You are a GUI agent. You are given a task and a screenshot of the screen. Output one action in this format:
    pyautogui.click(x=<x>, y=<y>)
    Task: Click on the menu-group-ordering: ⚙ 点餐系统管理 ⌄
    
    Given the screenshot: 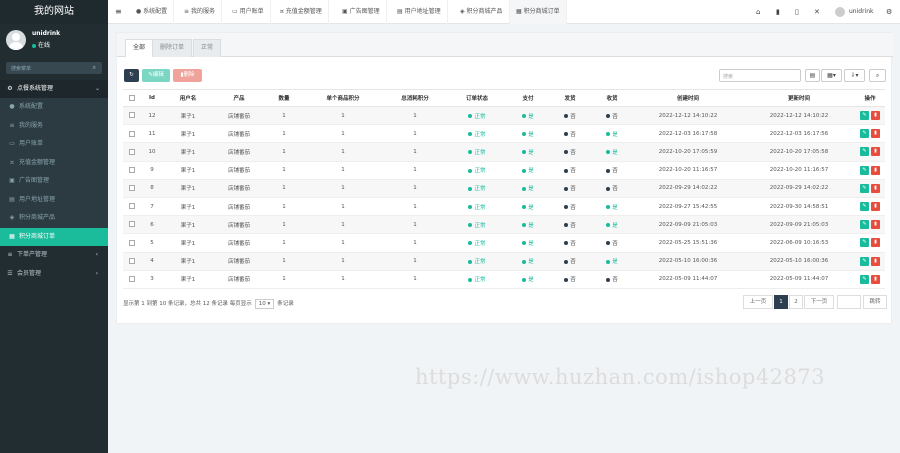 What is the action you would take?
    pyautogui.click(x=54, y=89)
    